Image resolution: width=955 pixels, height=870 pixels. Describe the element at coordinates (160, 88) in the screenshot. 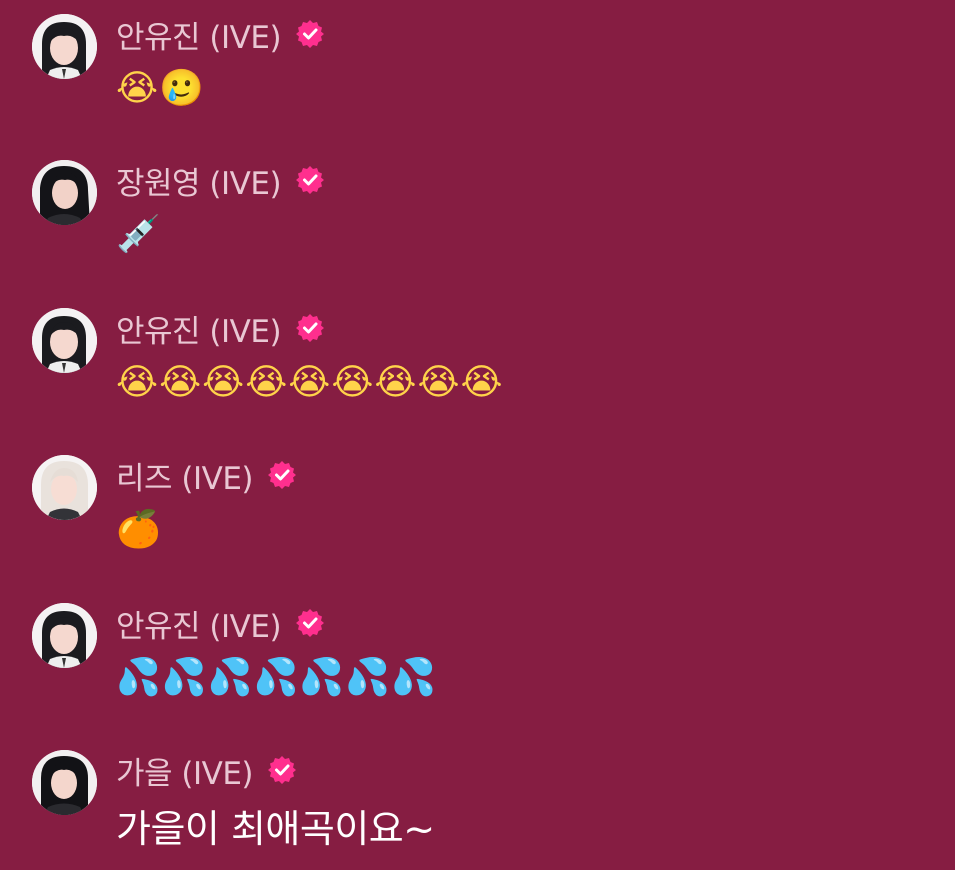

I see `message-body: 😭🥲` at that location.